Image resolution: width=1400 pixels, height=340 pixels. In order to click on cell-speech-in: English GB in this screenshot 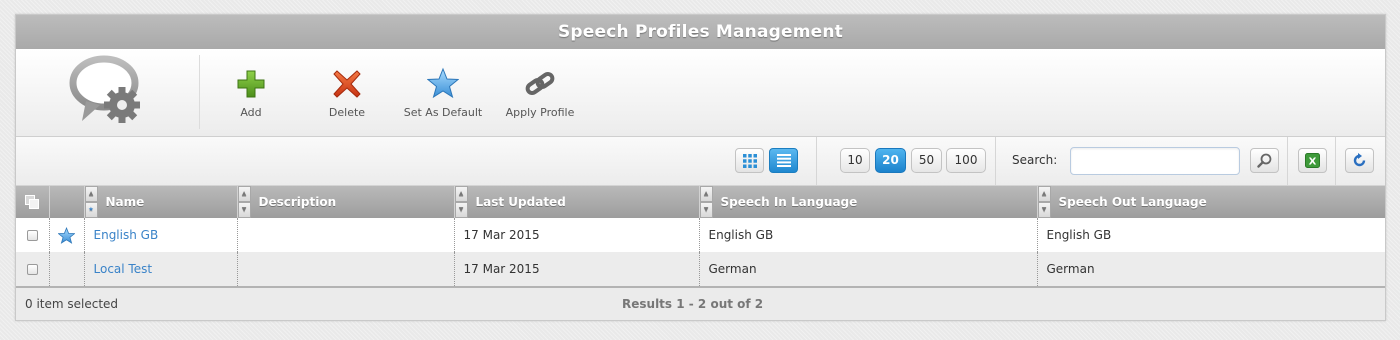, I will do `click(868, 235)`.